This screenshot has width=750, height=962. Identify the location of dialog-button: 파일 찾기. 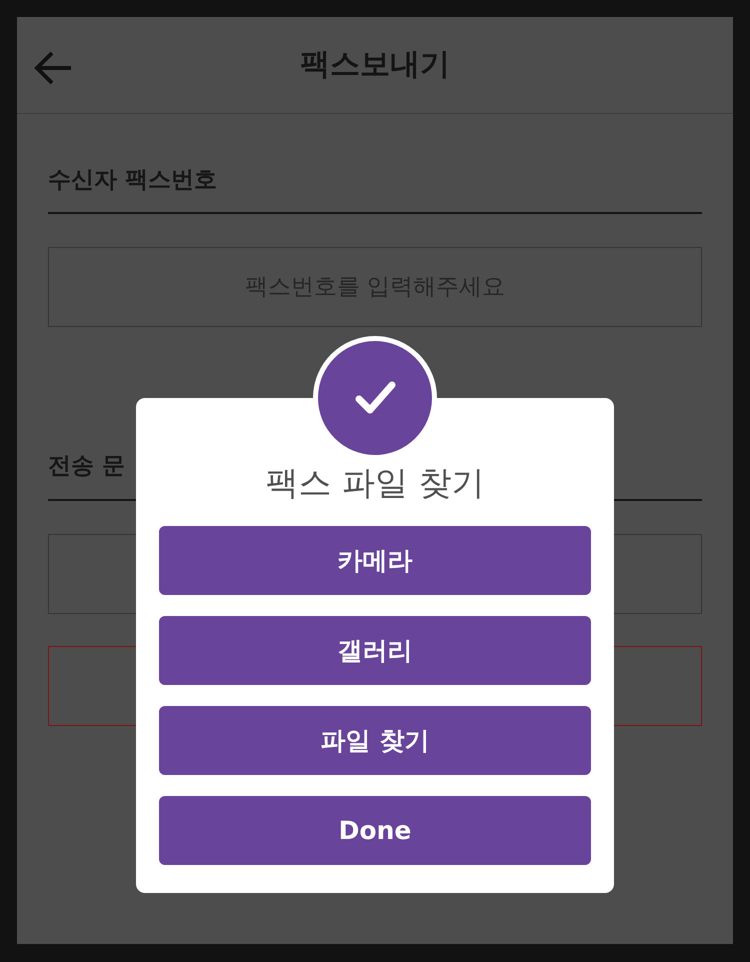
(375, 740).